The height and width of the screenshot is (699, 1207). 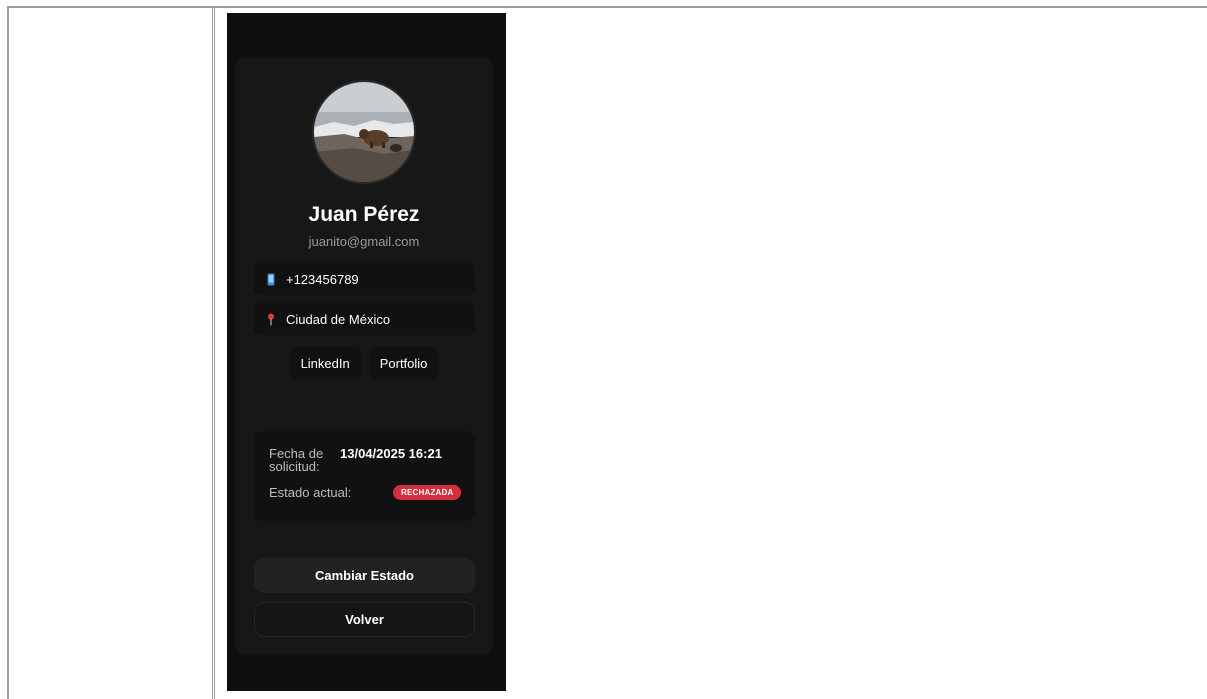 I want to click on mobile-phone-icon, so click(x=271, y=279).